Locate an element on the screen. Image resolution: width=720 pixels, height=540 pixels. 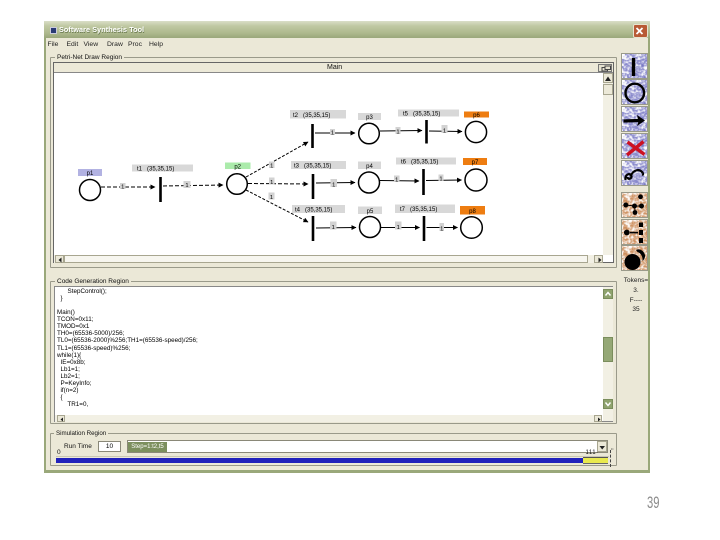
svg-text: p7 is located at coordinates (475, 163).